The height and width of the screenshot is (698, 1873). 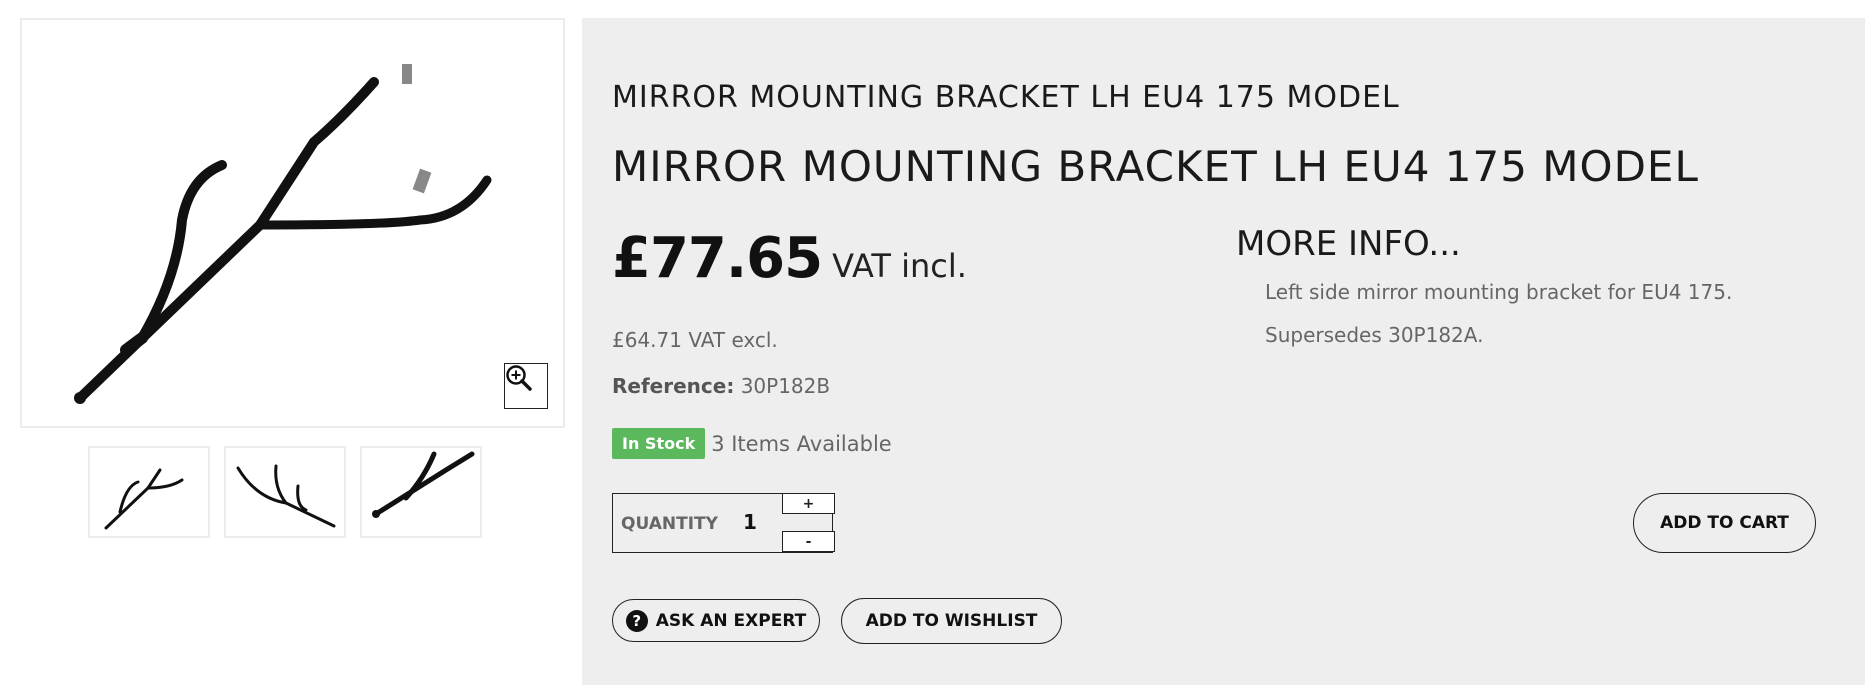 What do you see at coordinates (951, 621) in the screenshot?
I see `add-to-wishlist-button: ADD TO WISHLIST` at bounding box center [951, 621].